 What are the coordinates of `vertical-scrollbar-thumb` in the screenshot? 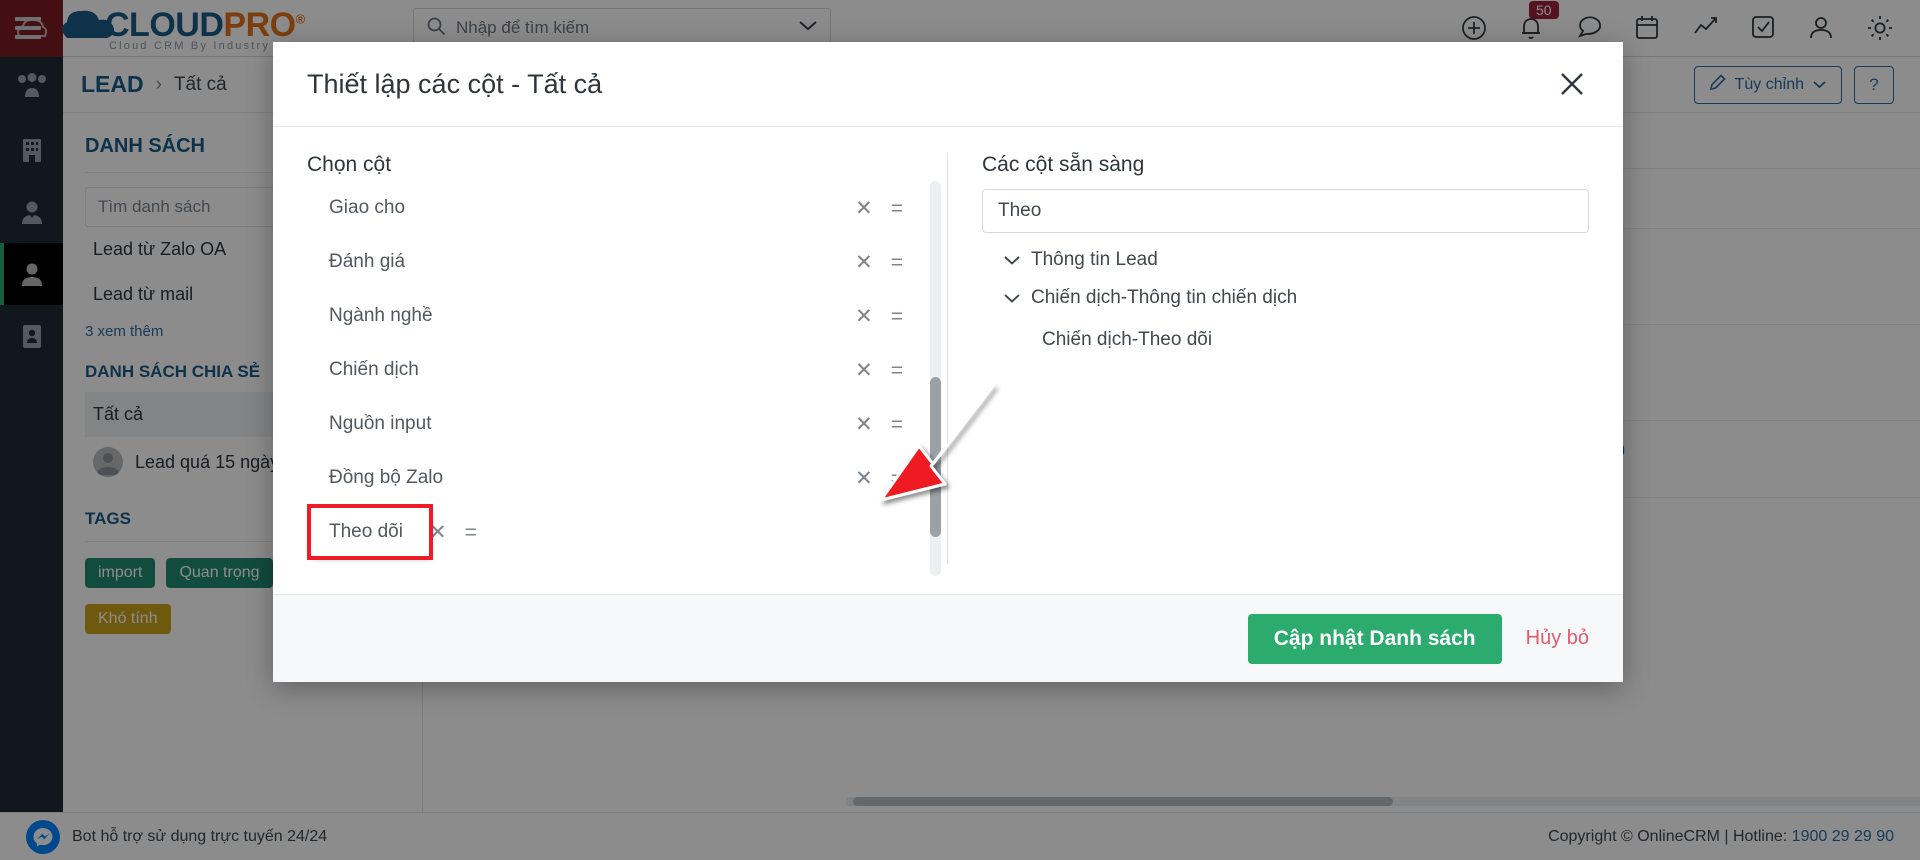 It's located at (935, 457).